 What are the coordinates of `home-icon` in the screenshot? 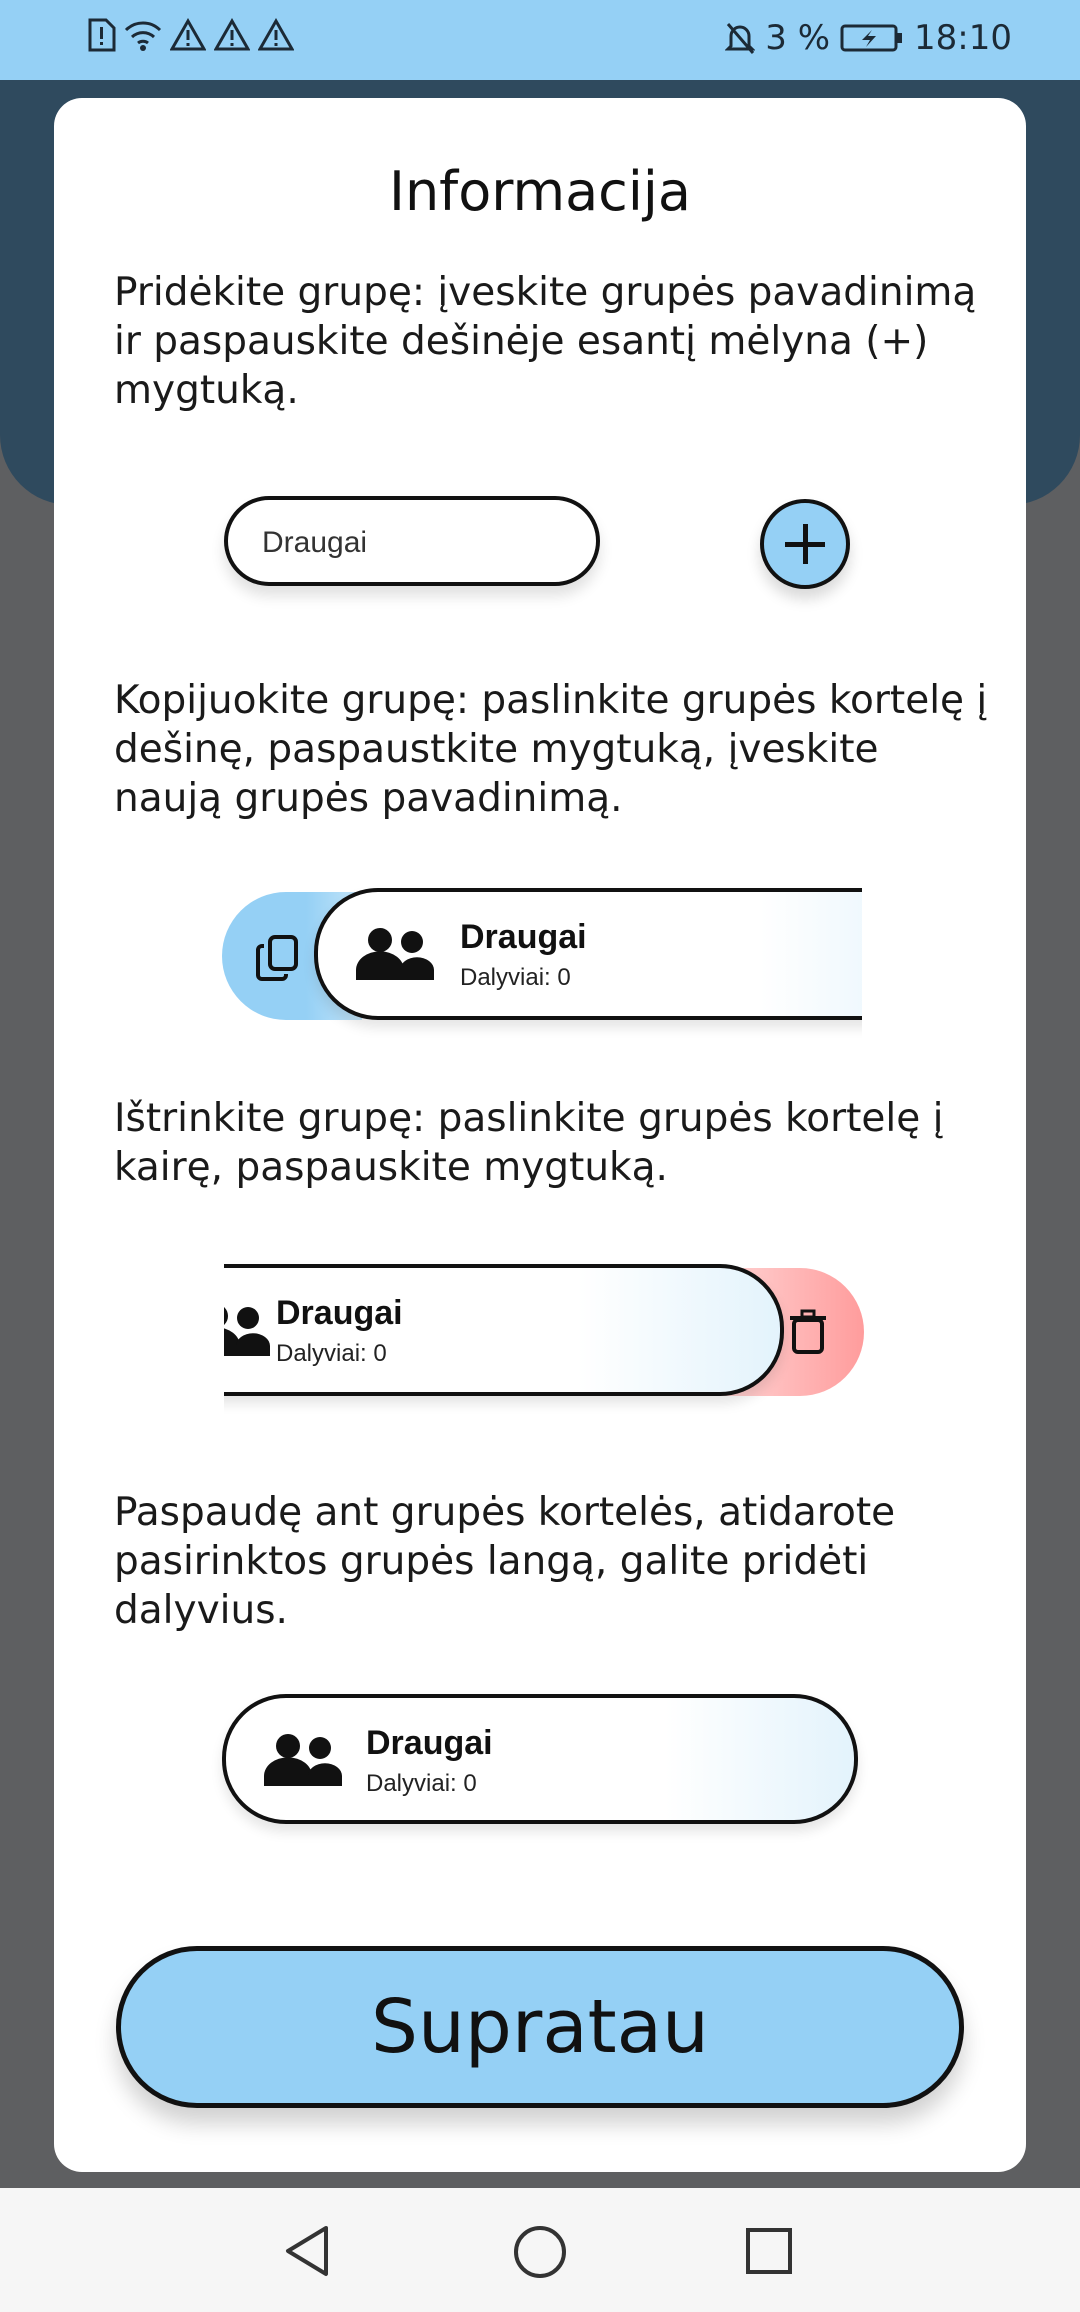 It's located at (540, 2252).